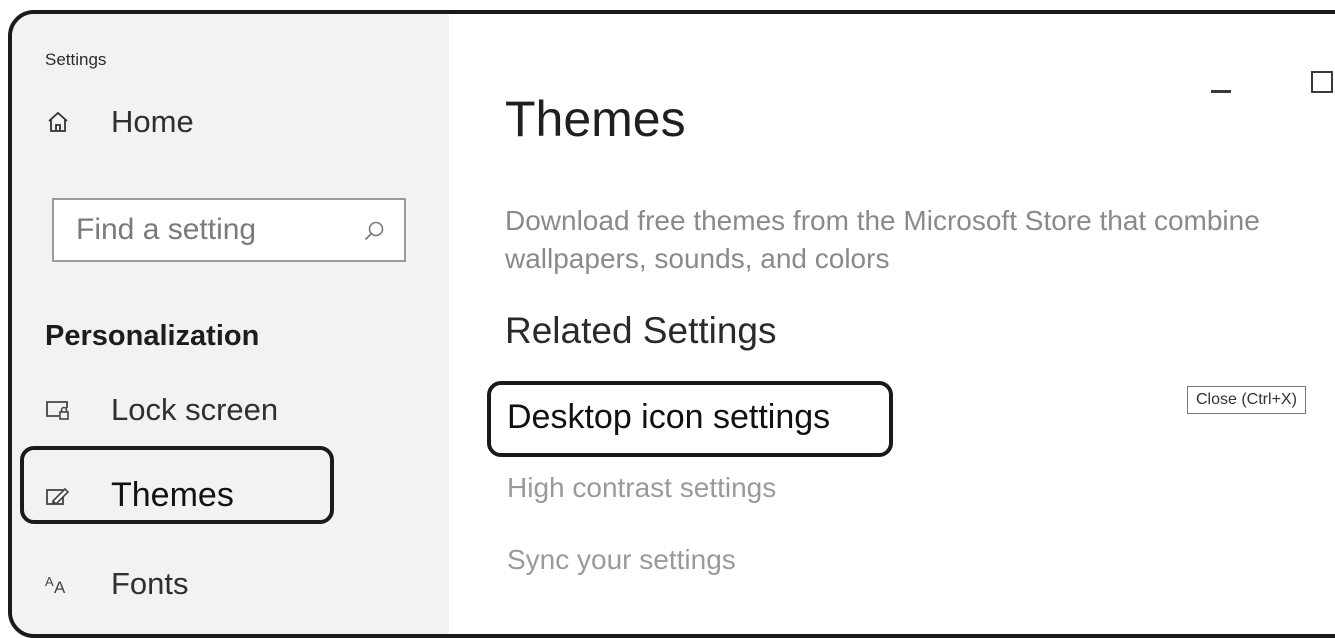  I want to click on fonts-icon: A A, so click(58, 584).